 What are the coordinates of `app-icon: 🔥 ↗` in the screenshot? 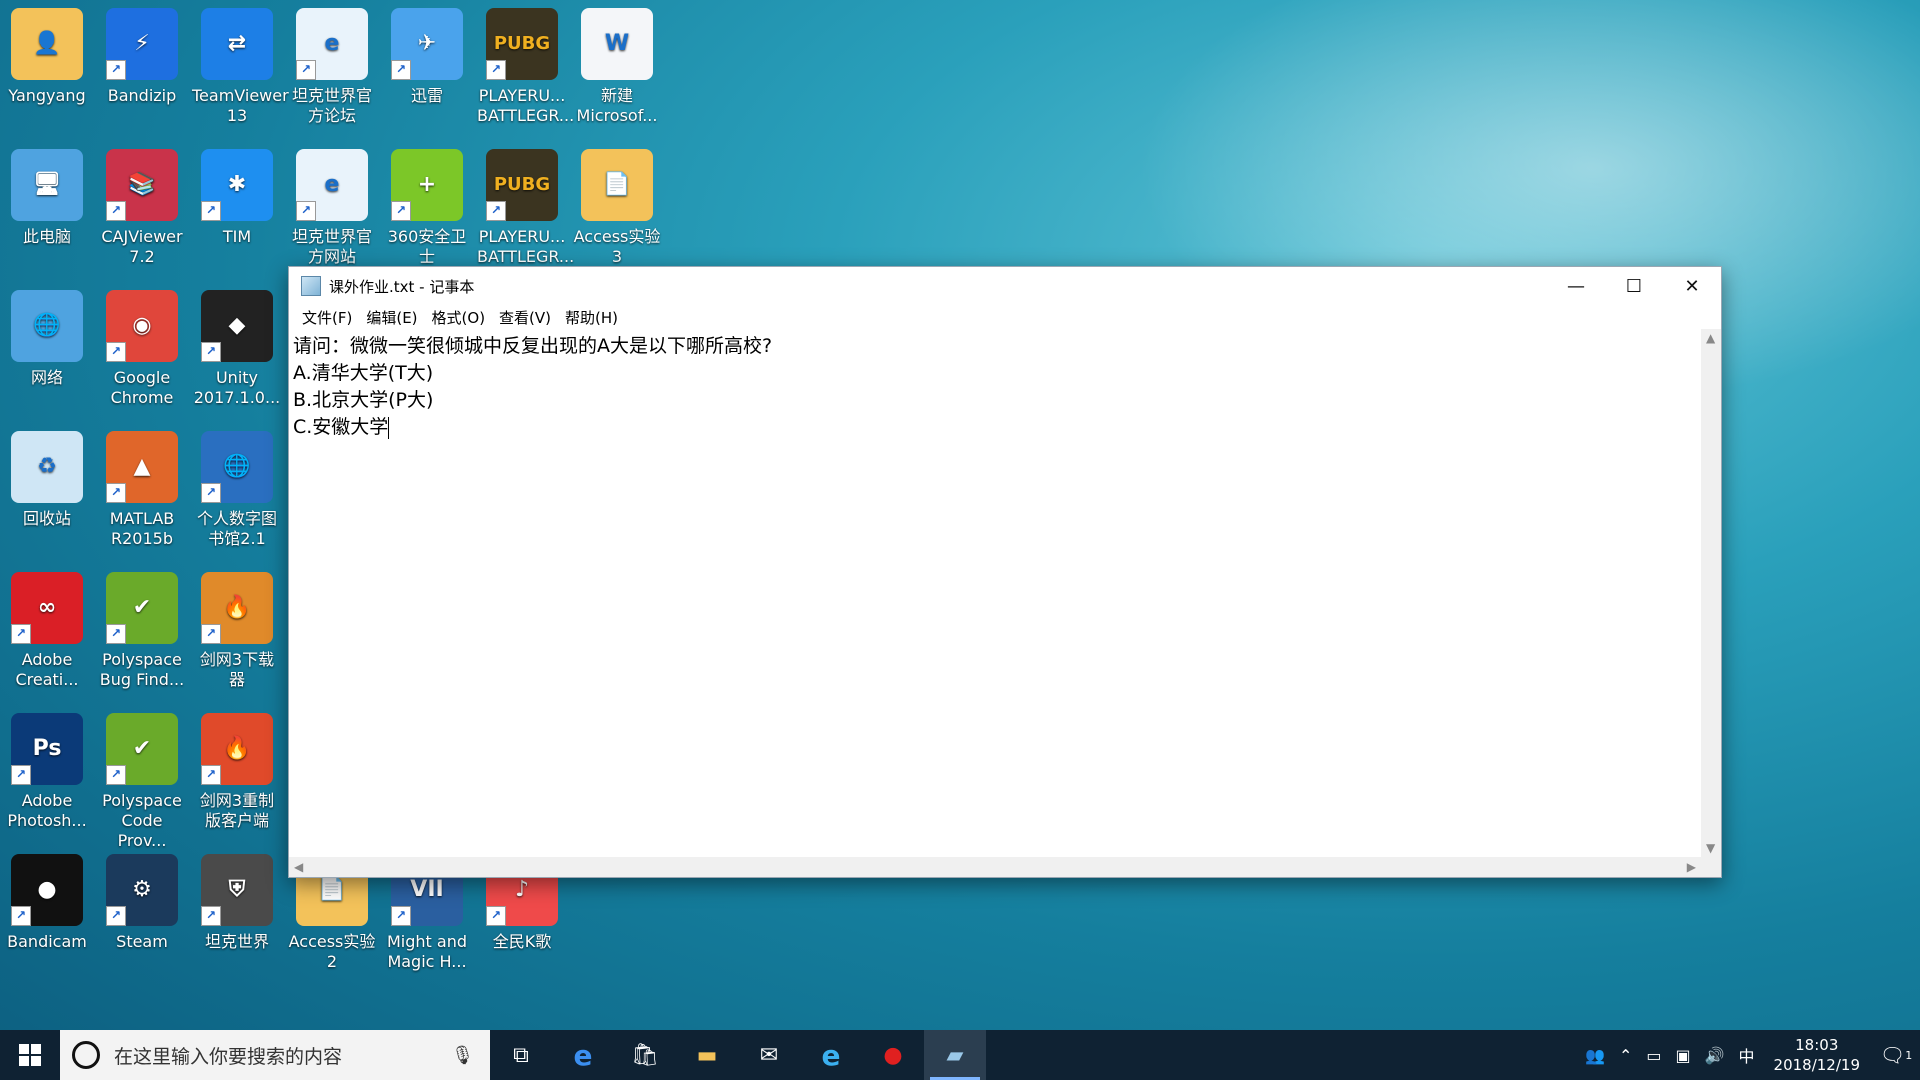 It's located at (237, 749).